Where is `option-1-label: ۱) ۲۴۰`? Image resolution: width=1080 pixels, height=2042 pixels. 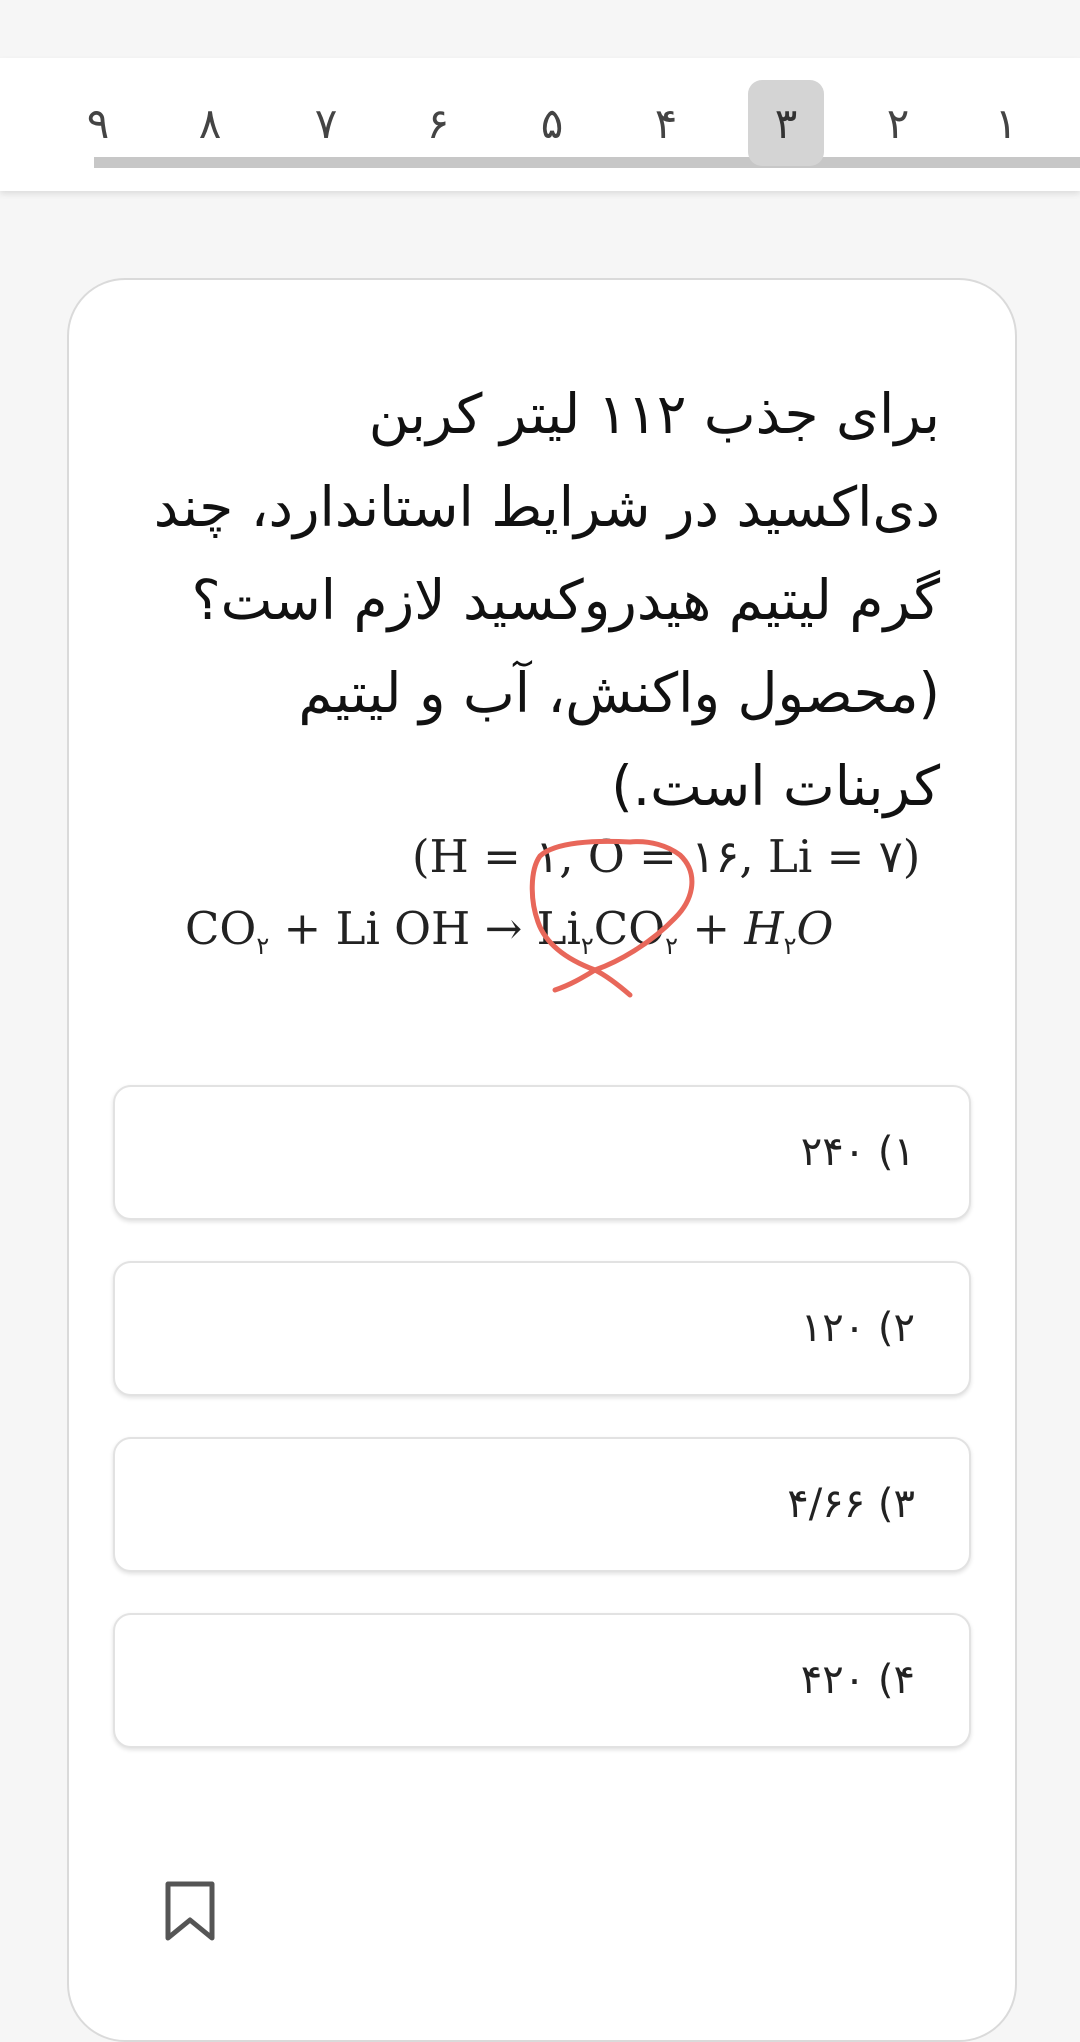 option-1-label: ۱) ۲۴۰ is located at coordinates (857, 1152).